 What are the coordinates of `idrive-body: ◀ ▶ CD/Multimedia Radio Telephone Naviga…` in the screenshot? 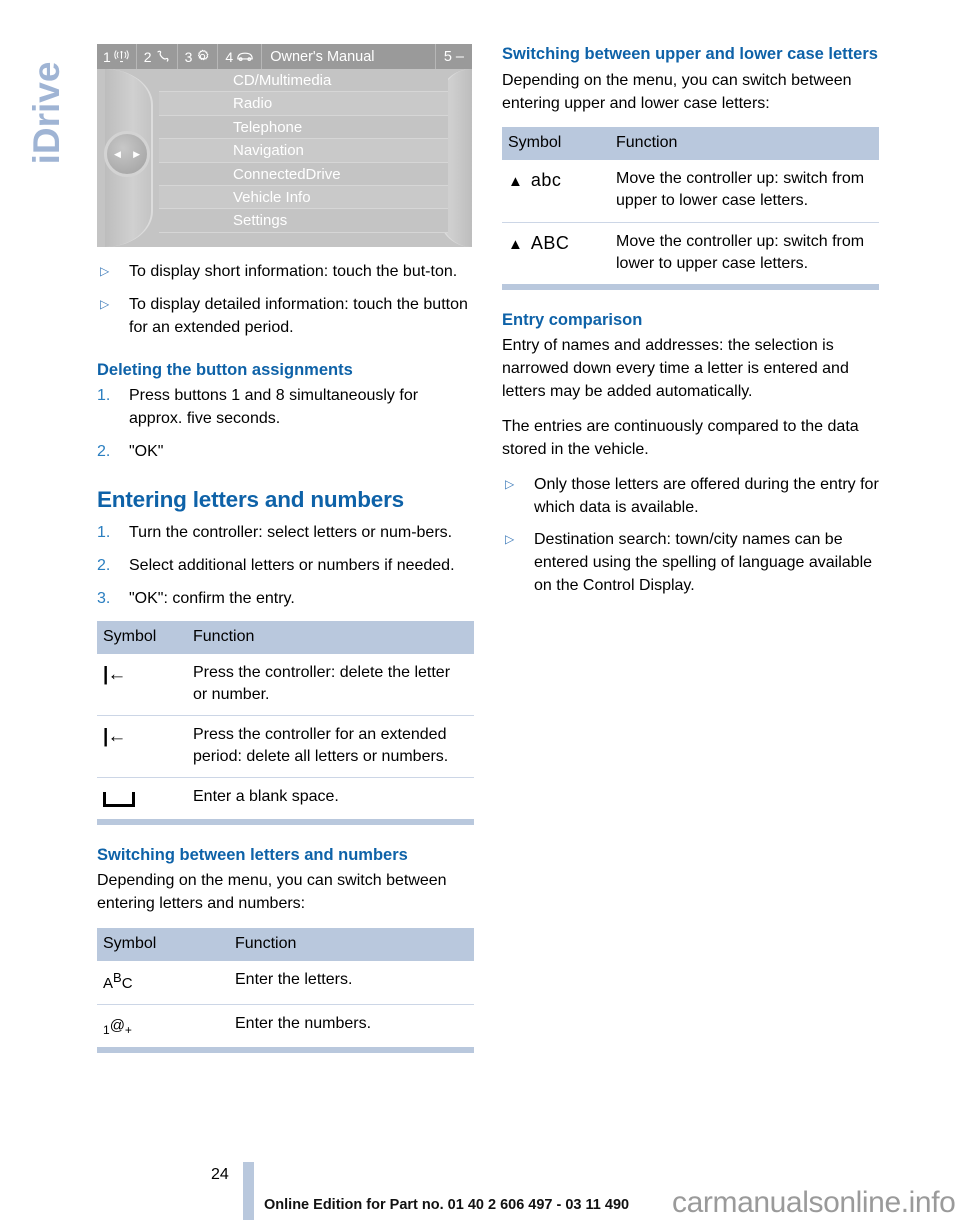 It's located at (284, 158).